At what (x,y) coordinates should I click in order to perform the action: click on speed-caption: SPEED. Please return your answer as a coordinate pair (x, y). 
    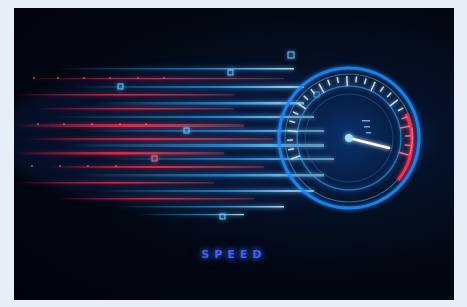
    Looking at the image, I should click on (234, 254).